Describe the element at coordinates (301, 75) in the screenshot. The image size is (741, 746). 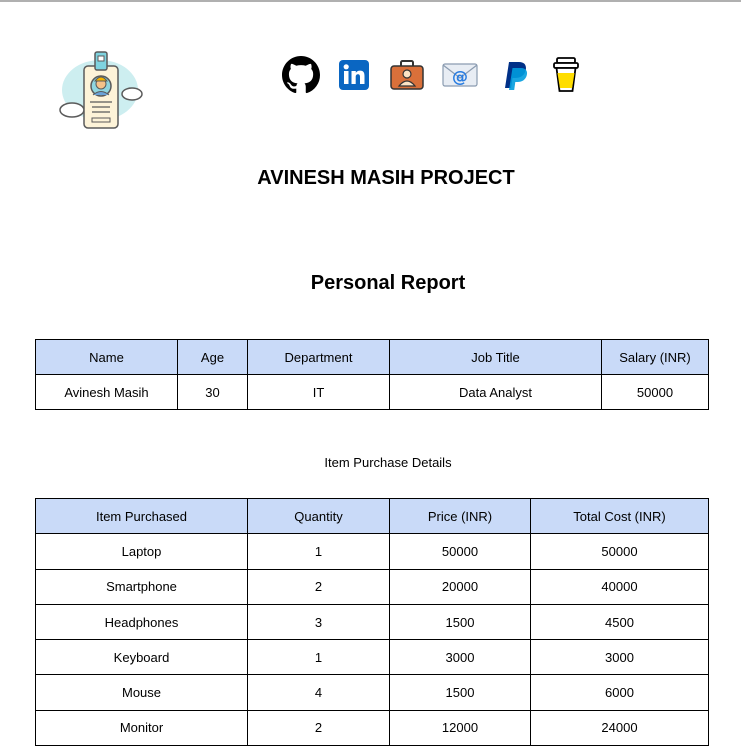
I see `github-icon` at that location.